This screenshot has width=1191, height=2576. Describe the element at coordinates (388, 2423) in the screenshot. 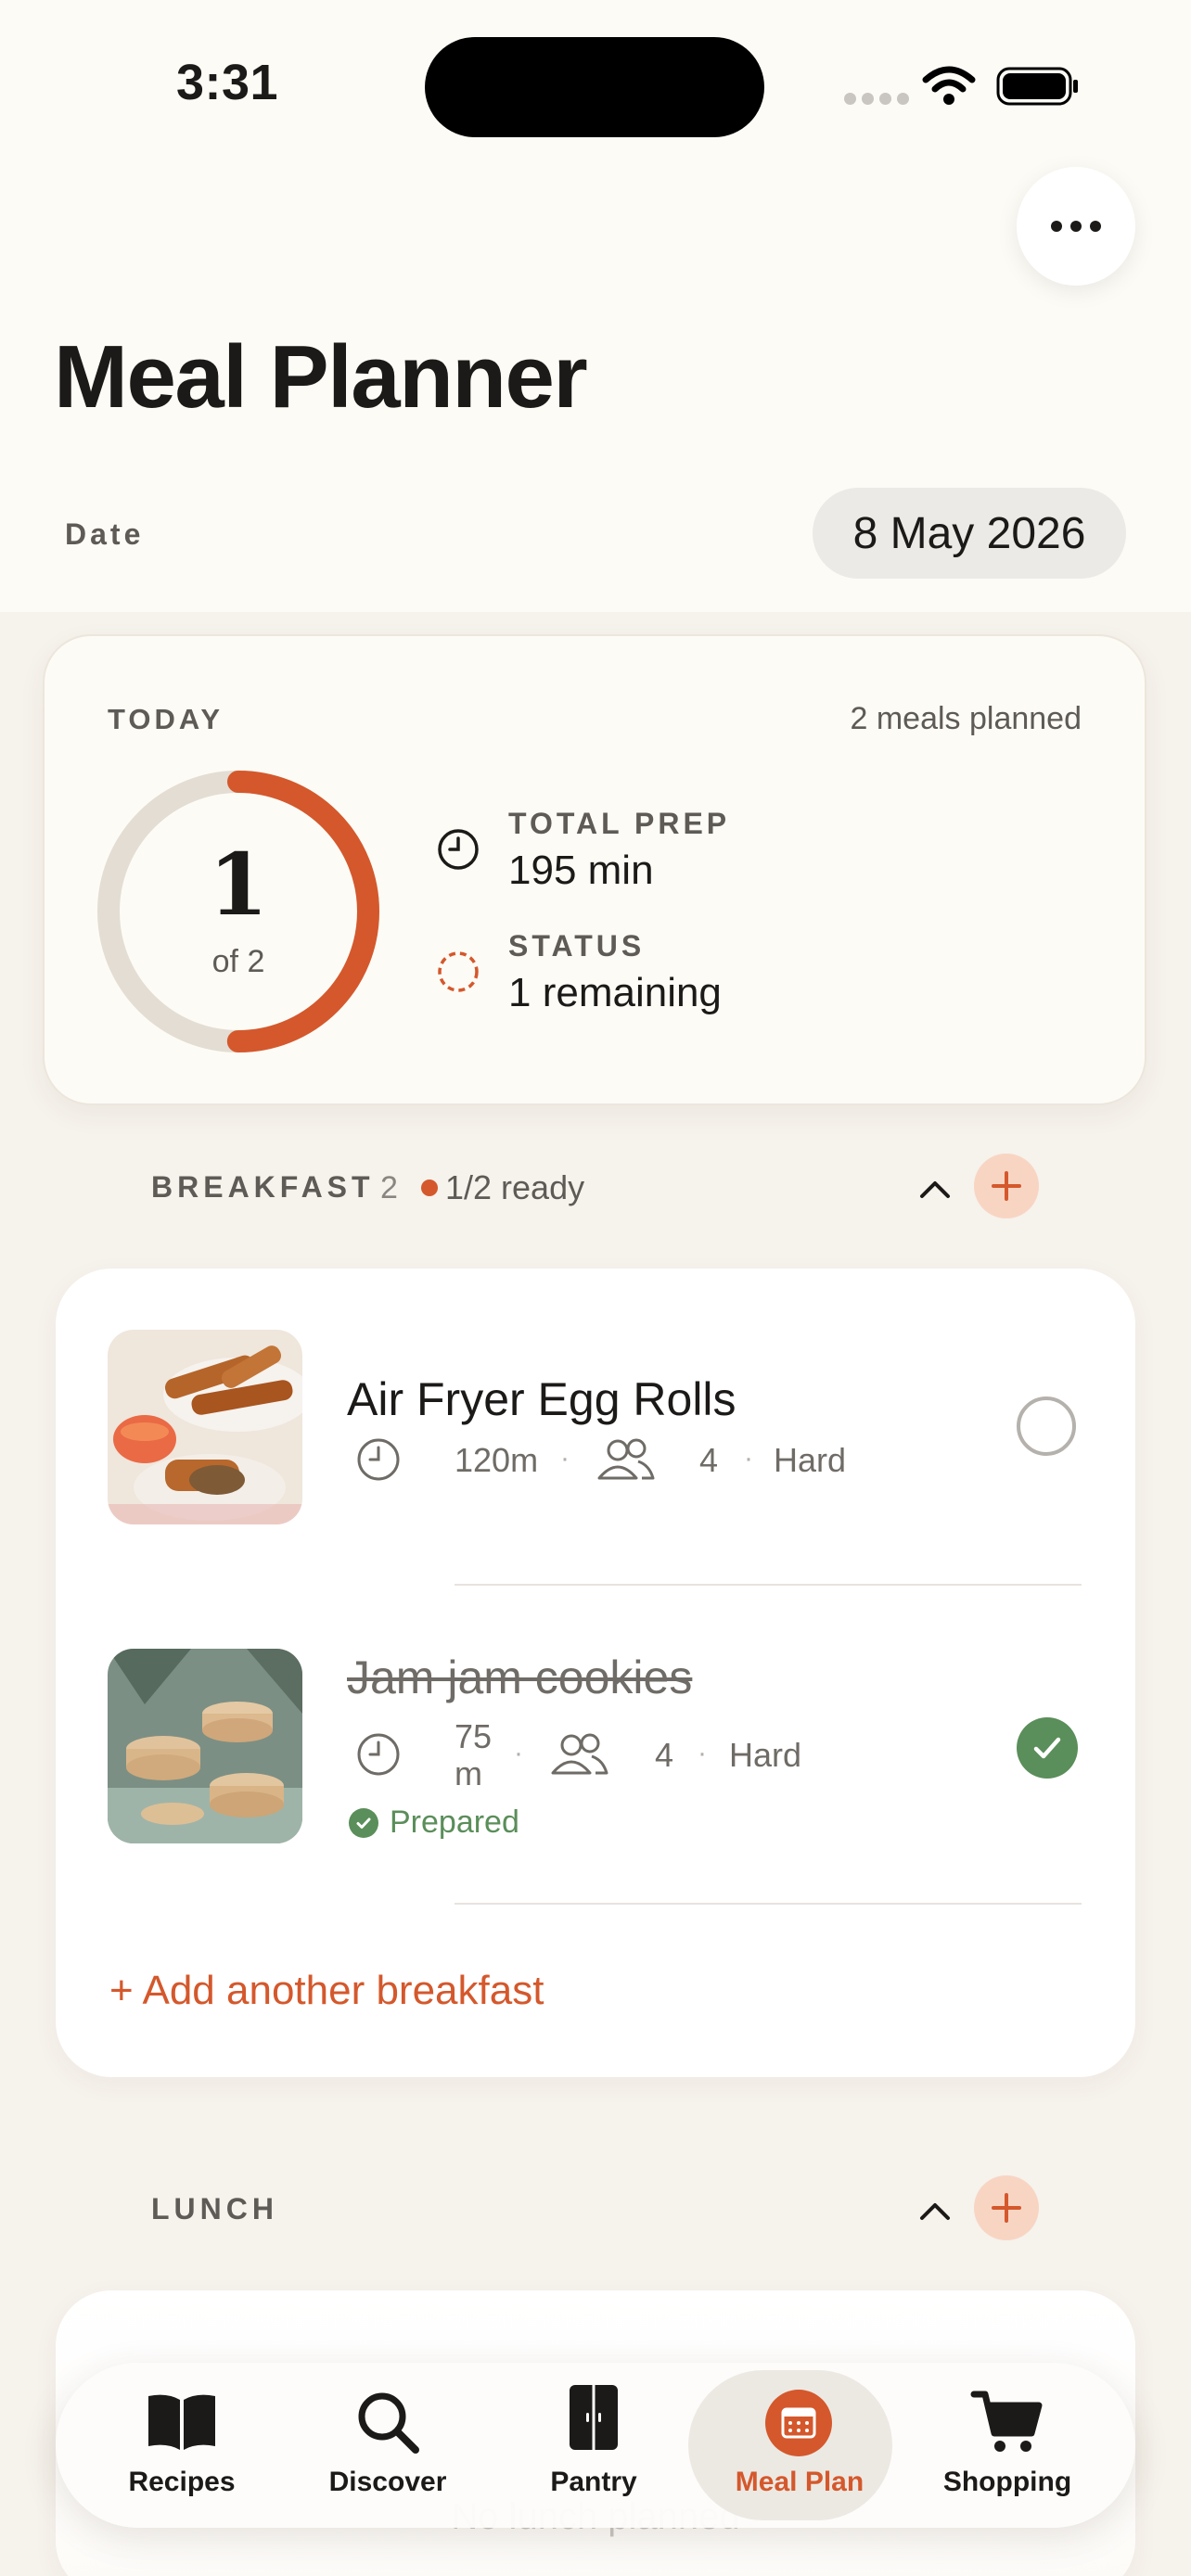

I see `search-icon` at that location.